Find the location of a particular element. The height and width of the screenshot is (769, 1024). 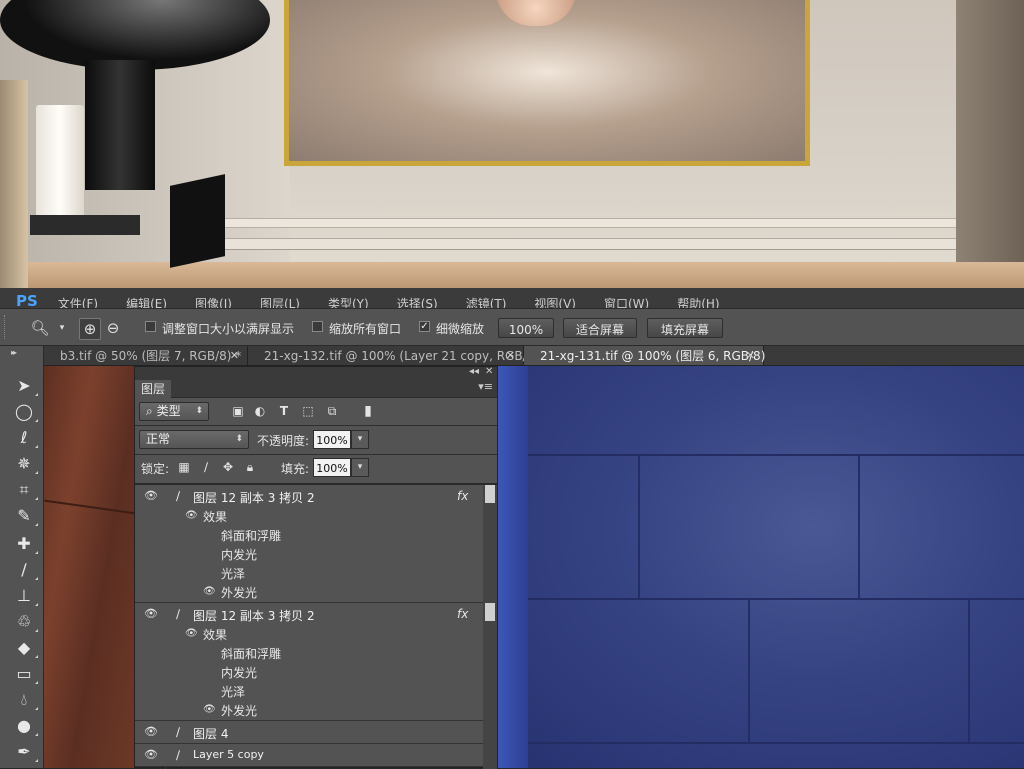

scrubby-zoom-checkbox: ✓ is located at coordinates (424, 326).